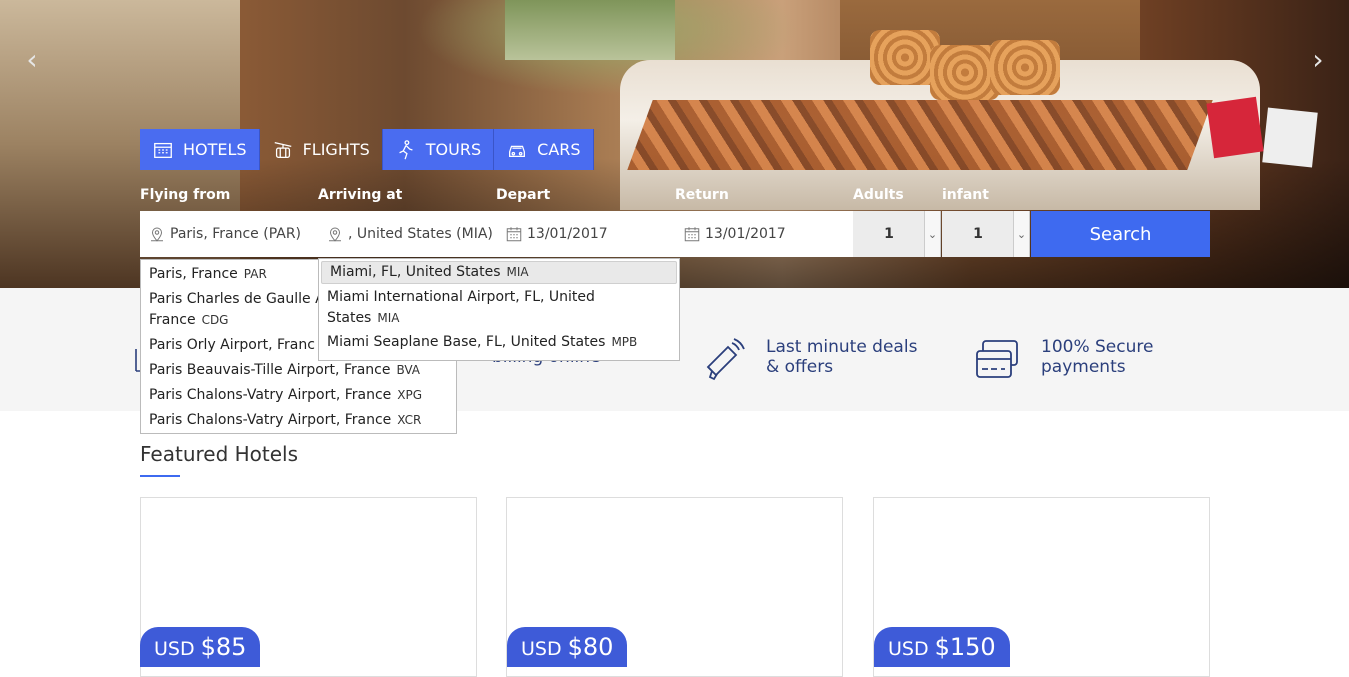 The width and height of the screenshot is (1349, 677). Describe the element at coordinates (453, 149) in the screenshot. I see `tab-label: TOURS` at that location.